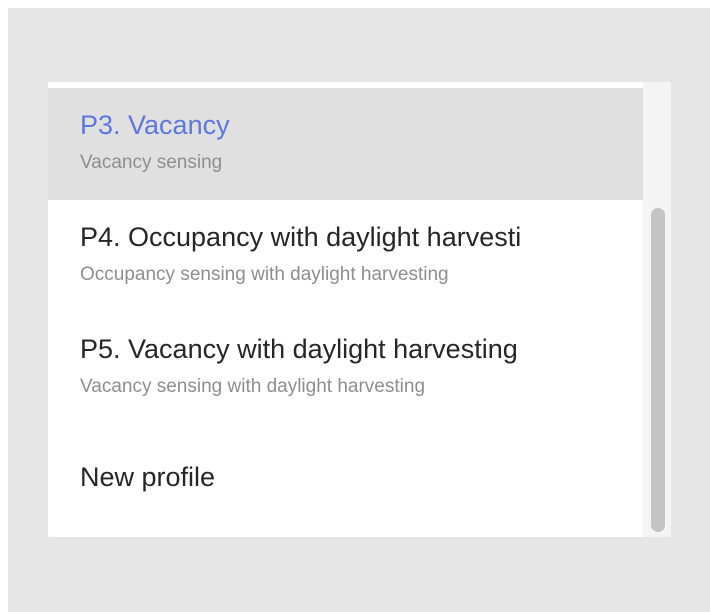 This screenshot has height=612, width=710. Describe the element at coordinates (658, 370) in the screenshot. I see `scrollbar-thumb` at that location.